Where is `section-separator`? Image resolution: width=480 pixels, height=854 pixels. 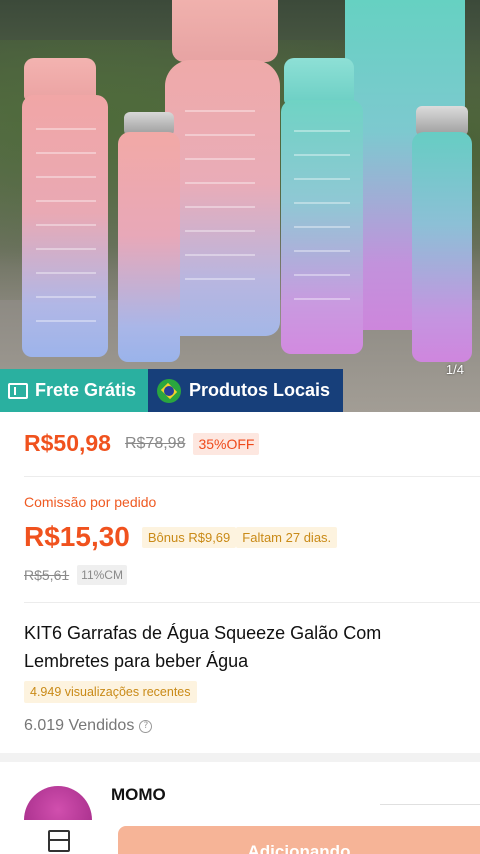 section-separator is located at coordinates (240, 757).